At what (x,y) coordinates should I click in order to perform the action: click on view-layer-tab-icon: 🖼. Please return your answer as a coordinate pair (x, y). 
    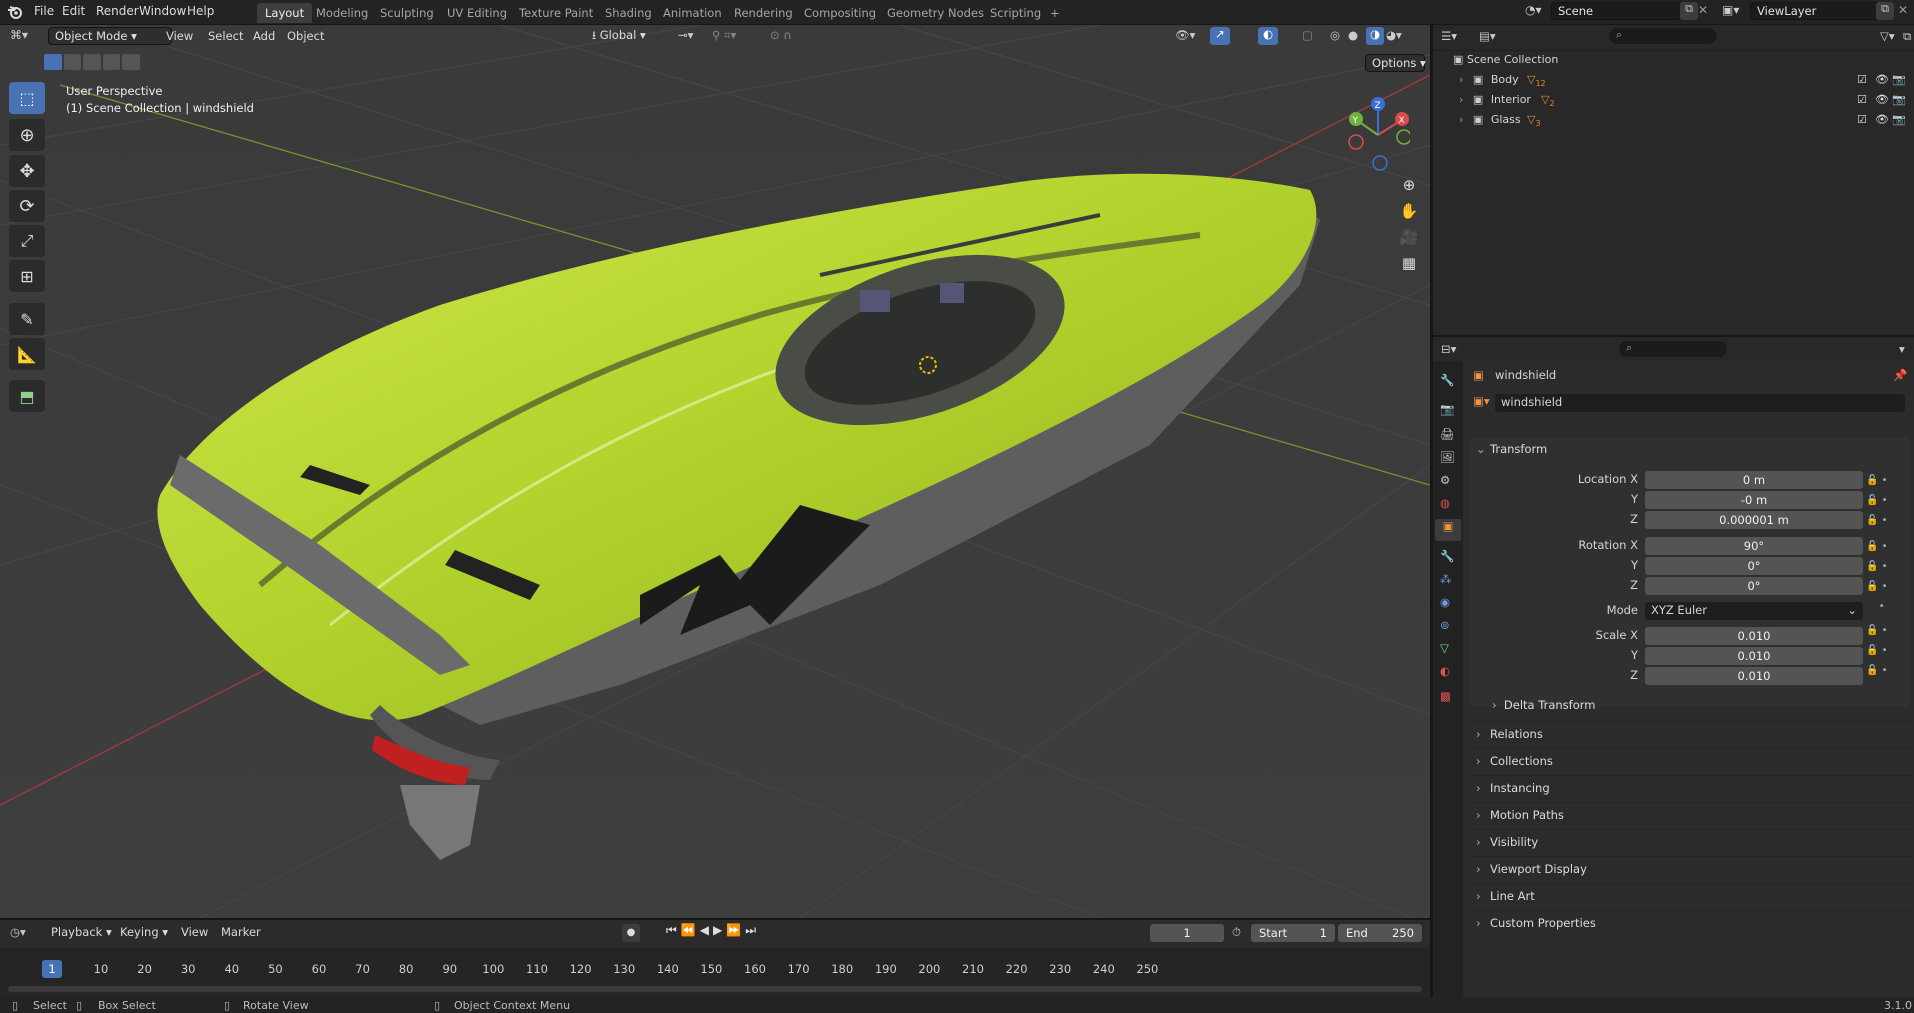
    Looking at the image, I should click on (1447, 457).